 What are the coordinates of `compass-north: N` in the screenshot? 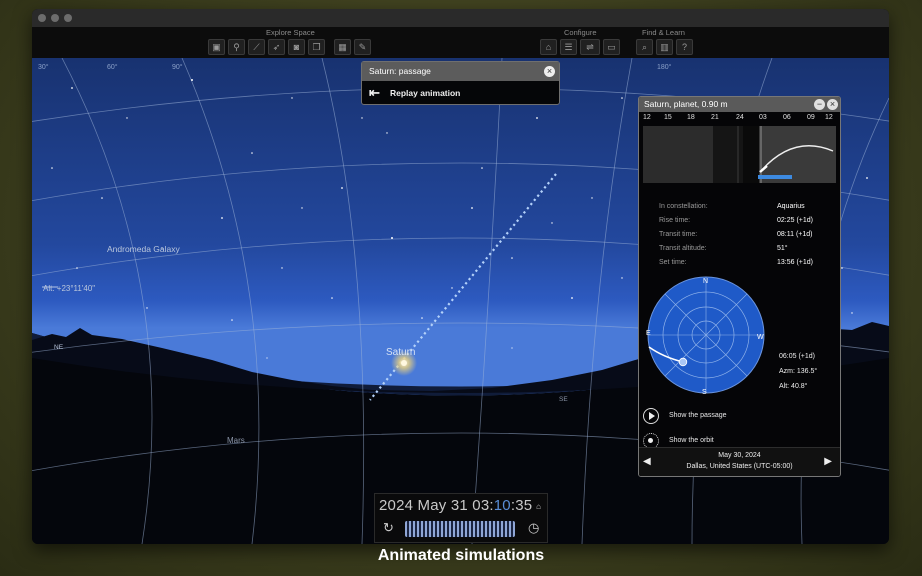 It's located at (706, 281).